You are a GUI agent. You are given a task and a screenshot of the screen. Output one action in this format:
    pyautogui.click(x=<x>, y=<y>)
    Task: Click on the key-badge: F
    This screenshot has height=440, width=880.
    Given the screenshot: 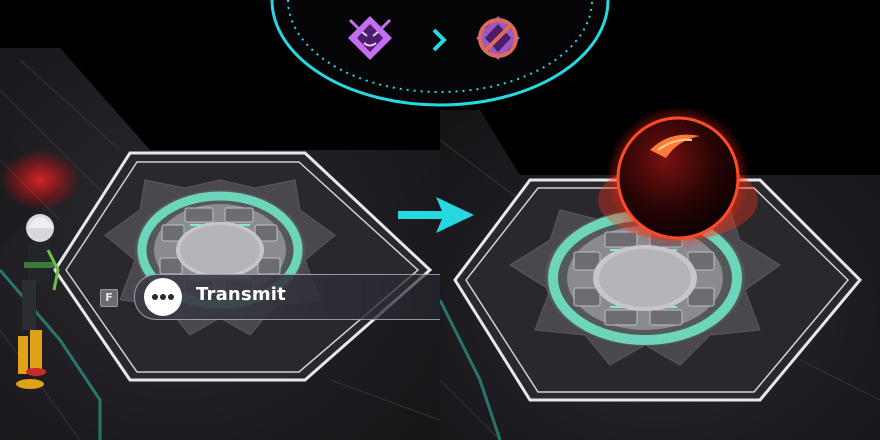 What is the action you would take?
    pyautogui.click(x=109, y=298)
    